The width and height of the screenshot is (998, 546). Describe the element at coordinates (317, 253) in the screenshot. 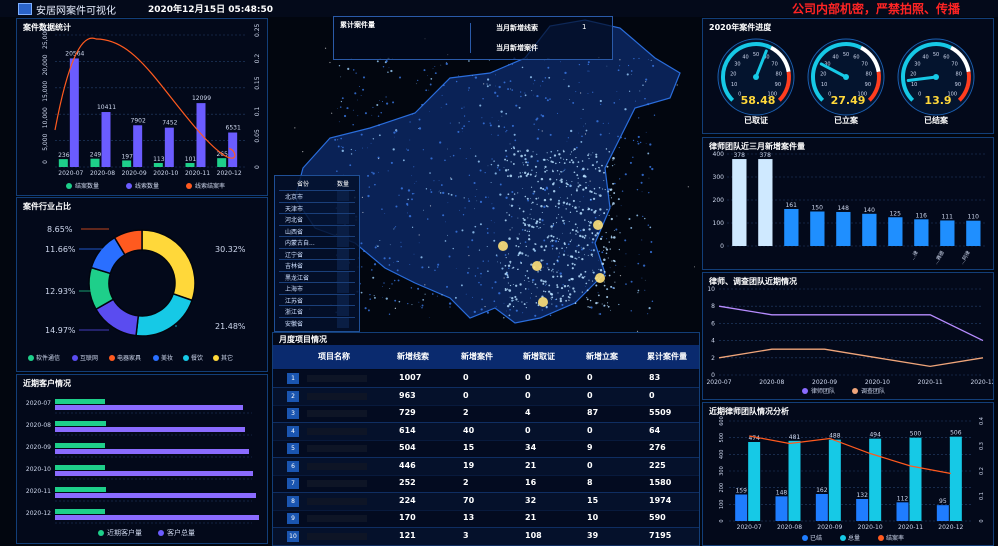

I see `province-row: 辽宁省` at that location.